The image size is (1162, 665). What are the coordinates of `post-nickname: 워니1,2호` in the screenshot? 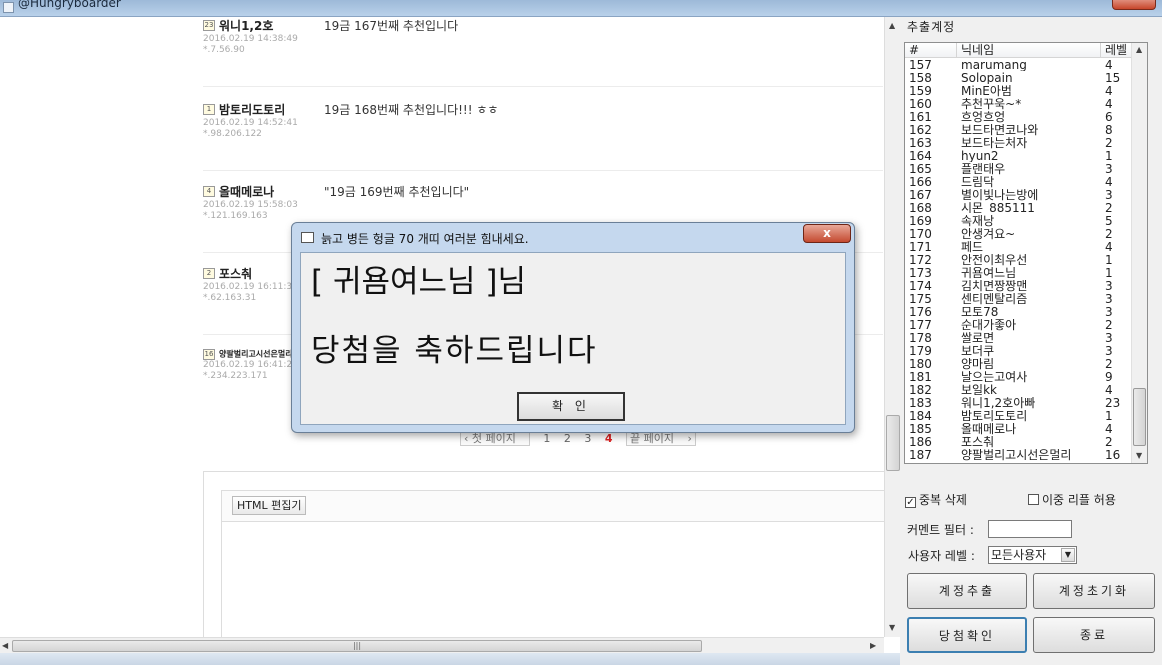 It's located at (246, 26).